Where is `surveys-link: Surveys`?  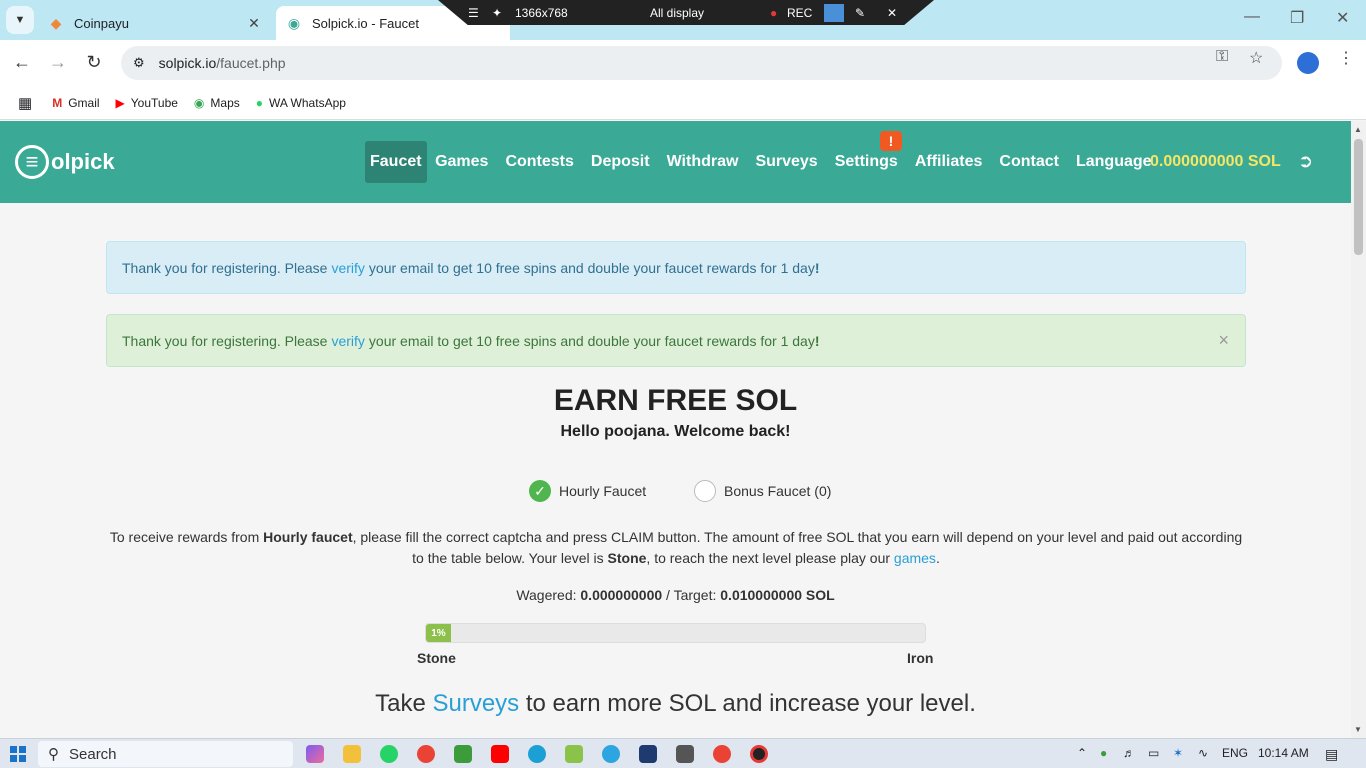
surveys-link: Surveys is located at coordinates (475, 703).